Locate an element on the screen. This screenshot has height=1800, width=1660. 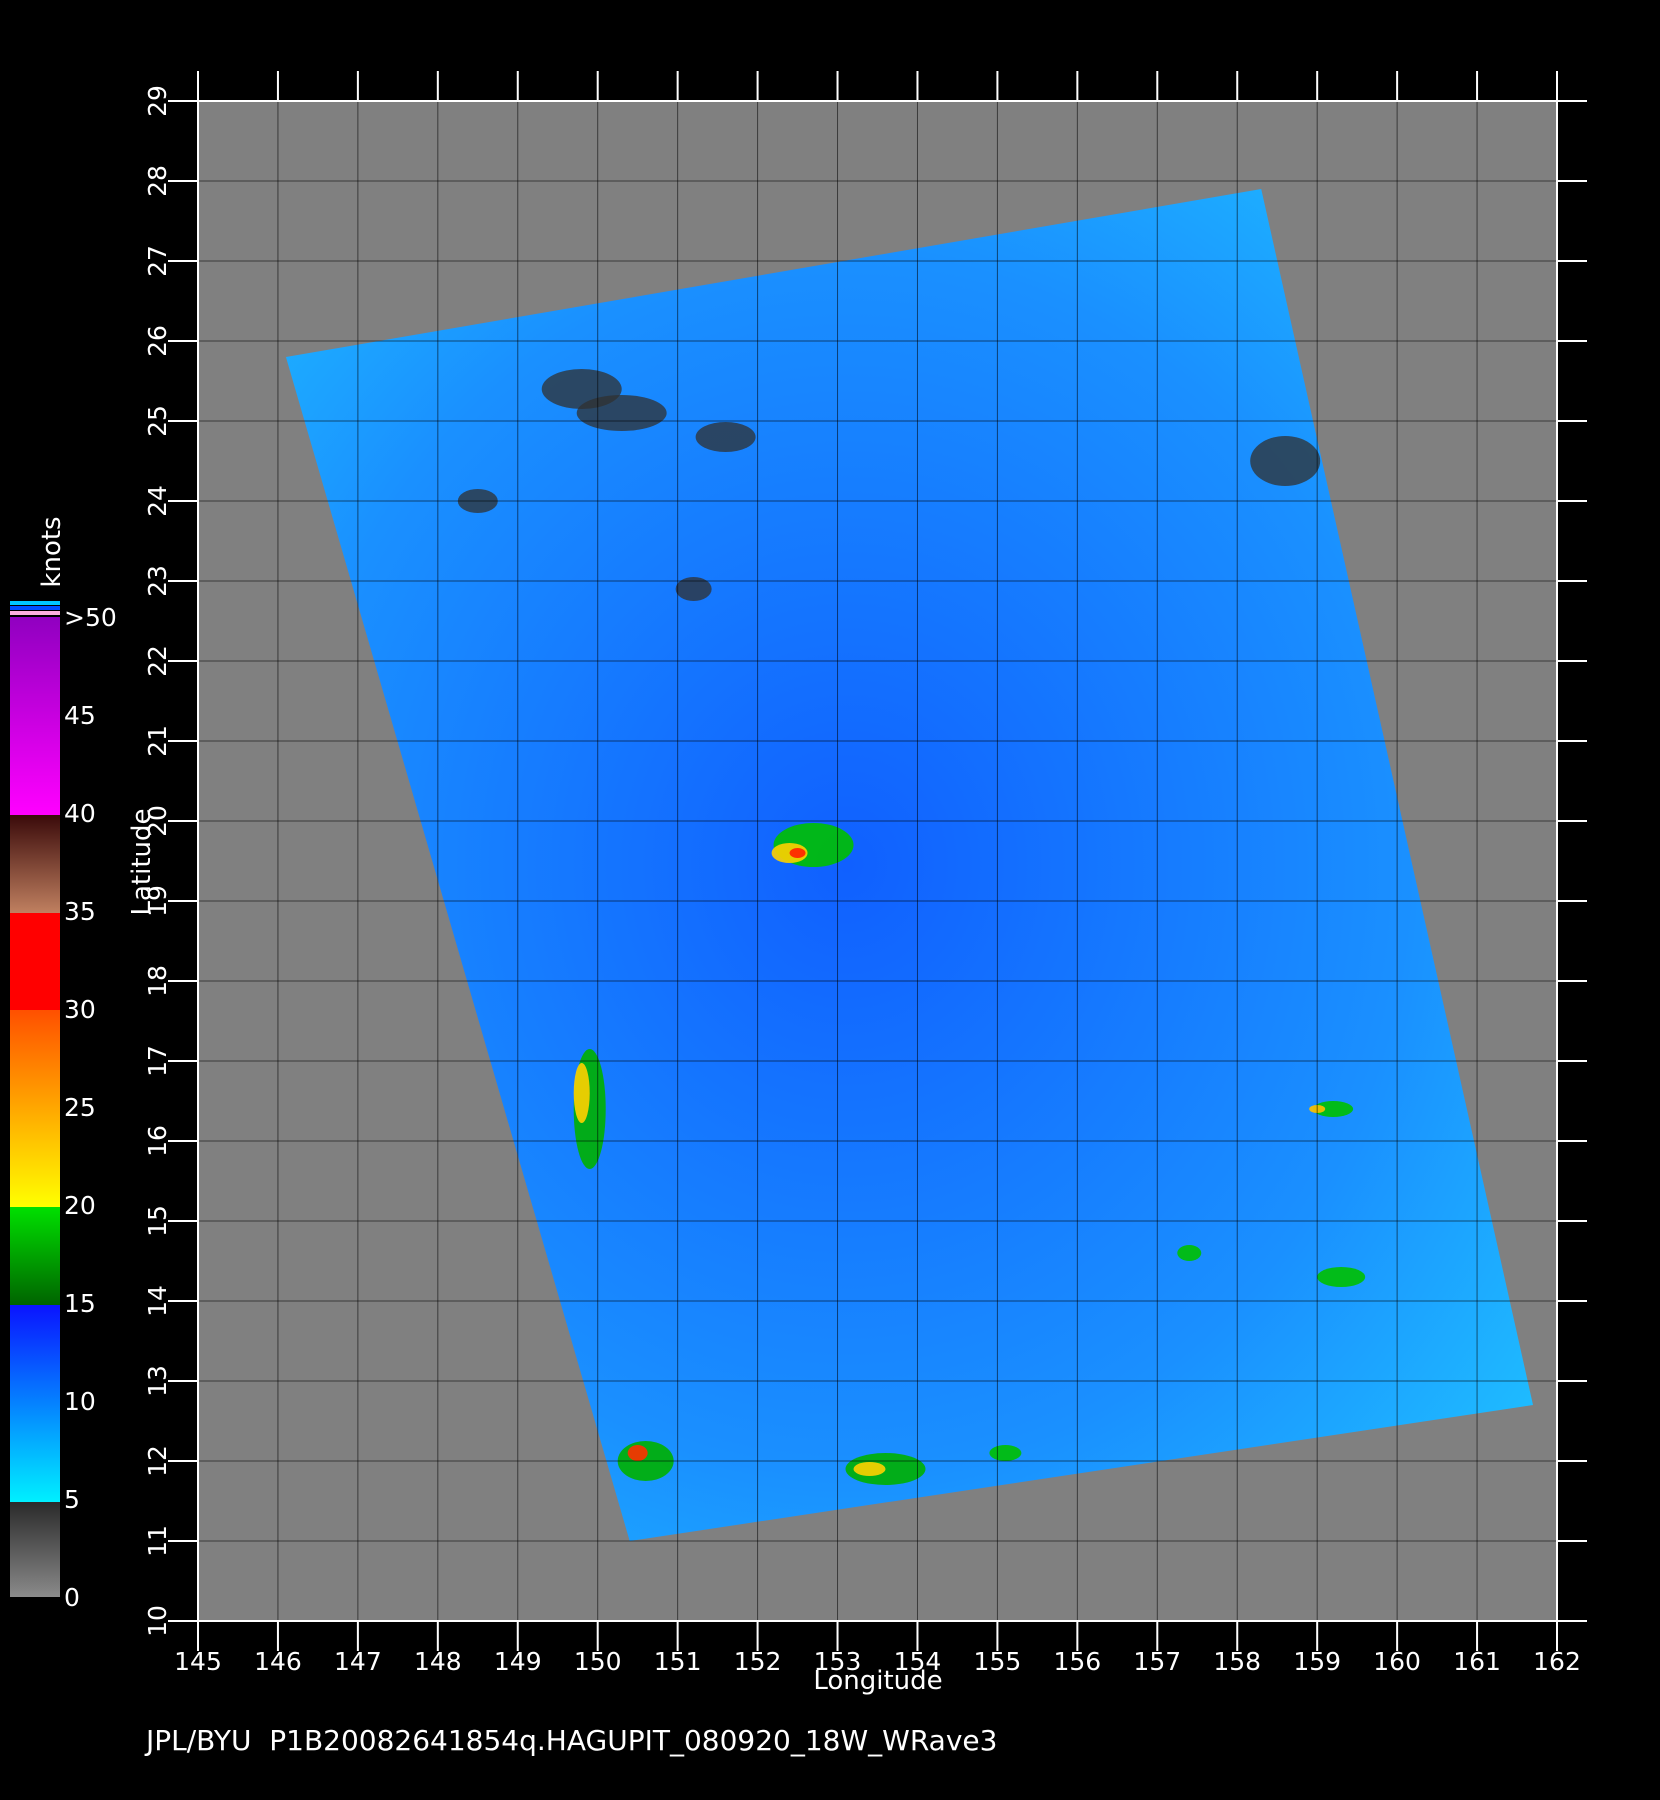
latitude-tick-label: 10 is located at coordinates (157, 1621).